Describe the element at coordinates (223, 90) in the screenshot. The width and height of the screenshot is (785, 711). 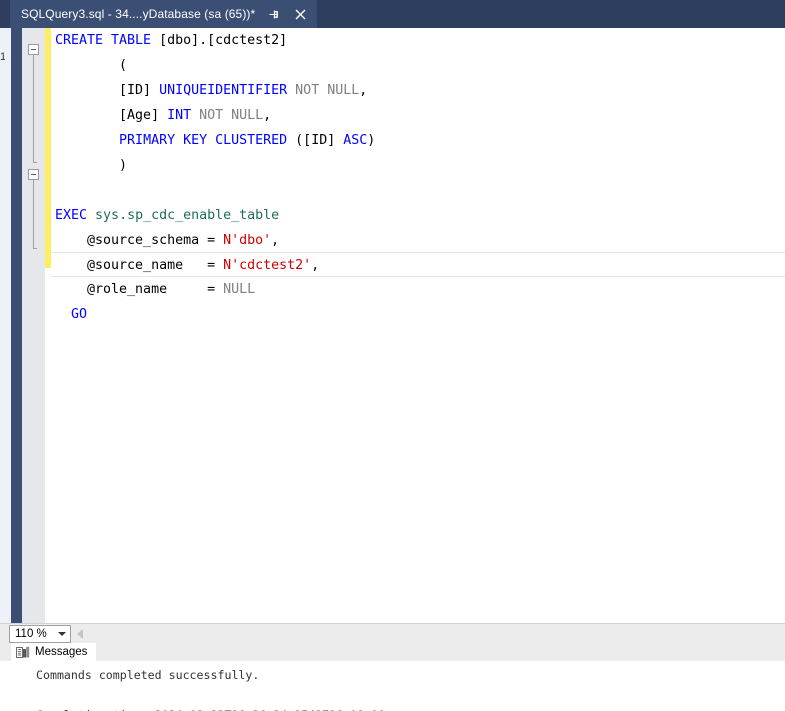
I see `code-token: UNIQUEIDENTIFIER` at that location.